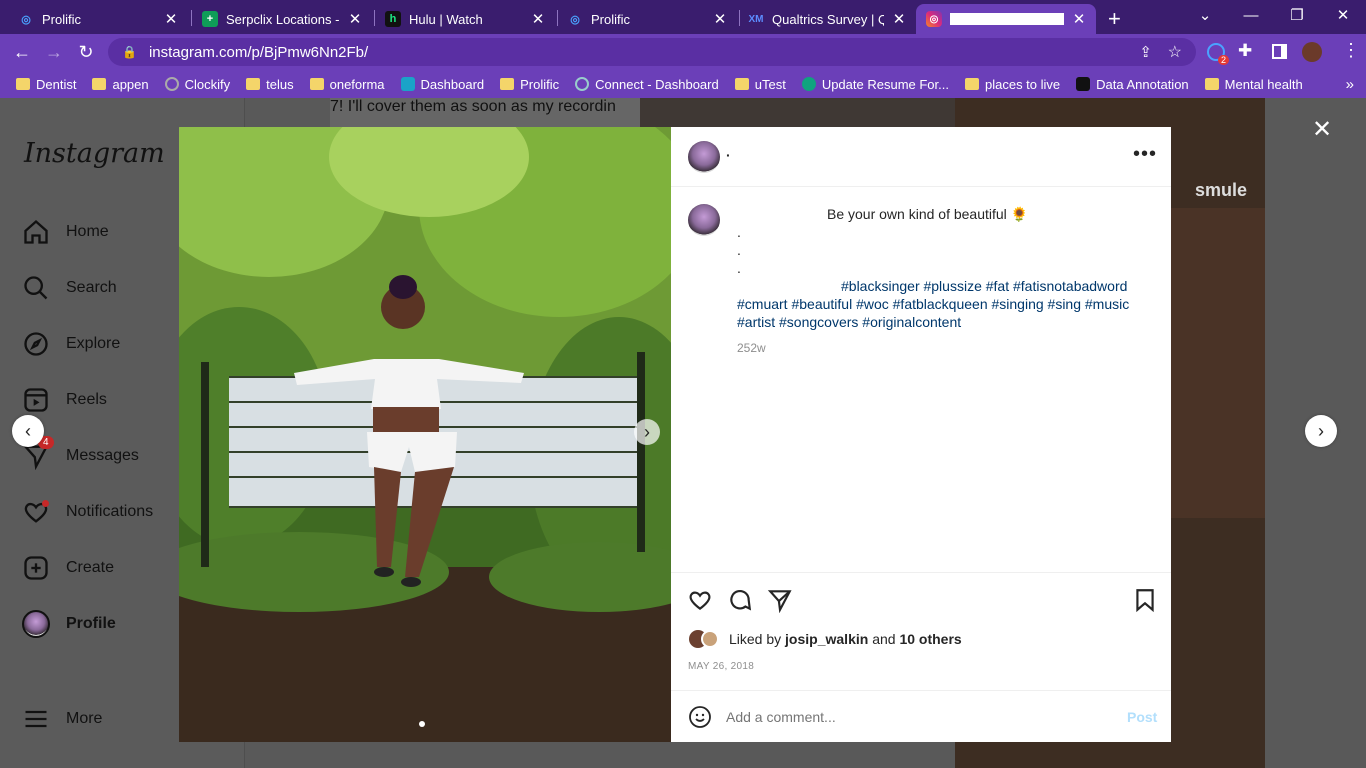 Image resolution: width=1366 pixels, height=768 pixels. What do you see at coordinates (1343, 15) in the screenshot?
I see `close-window-button: ✕` at bounding box center [1343, 15].